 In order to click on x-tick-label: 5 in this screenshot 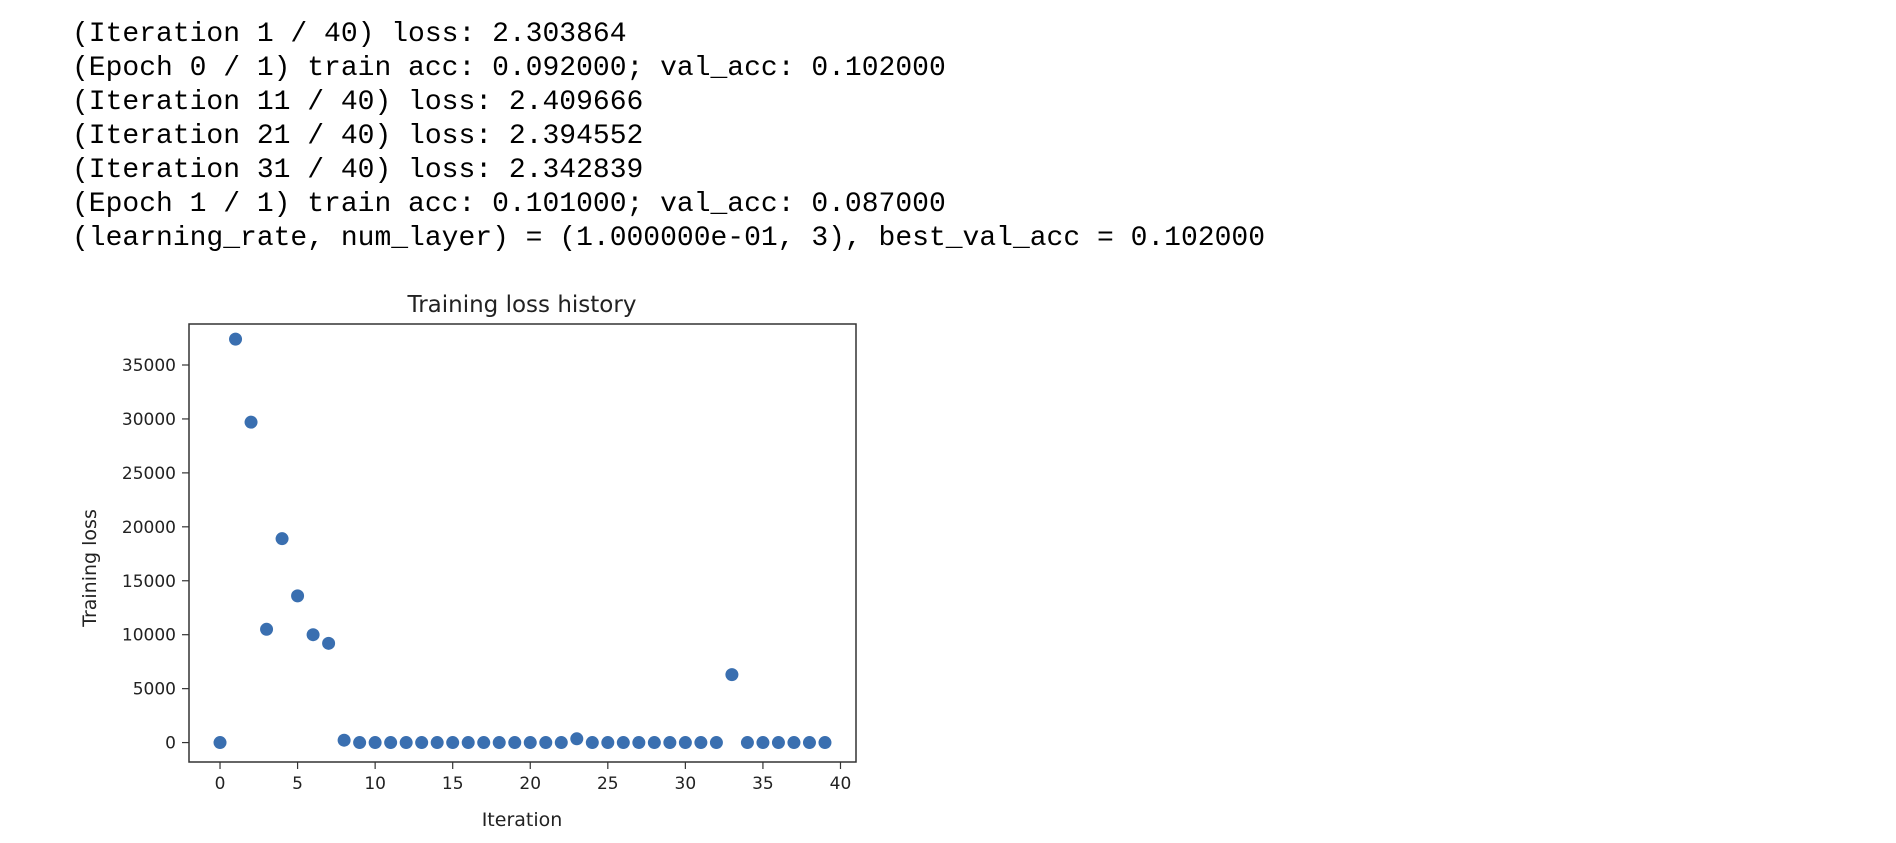, I will do `click(297, 784)`.